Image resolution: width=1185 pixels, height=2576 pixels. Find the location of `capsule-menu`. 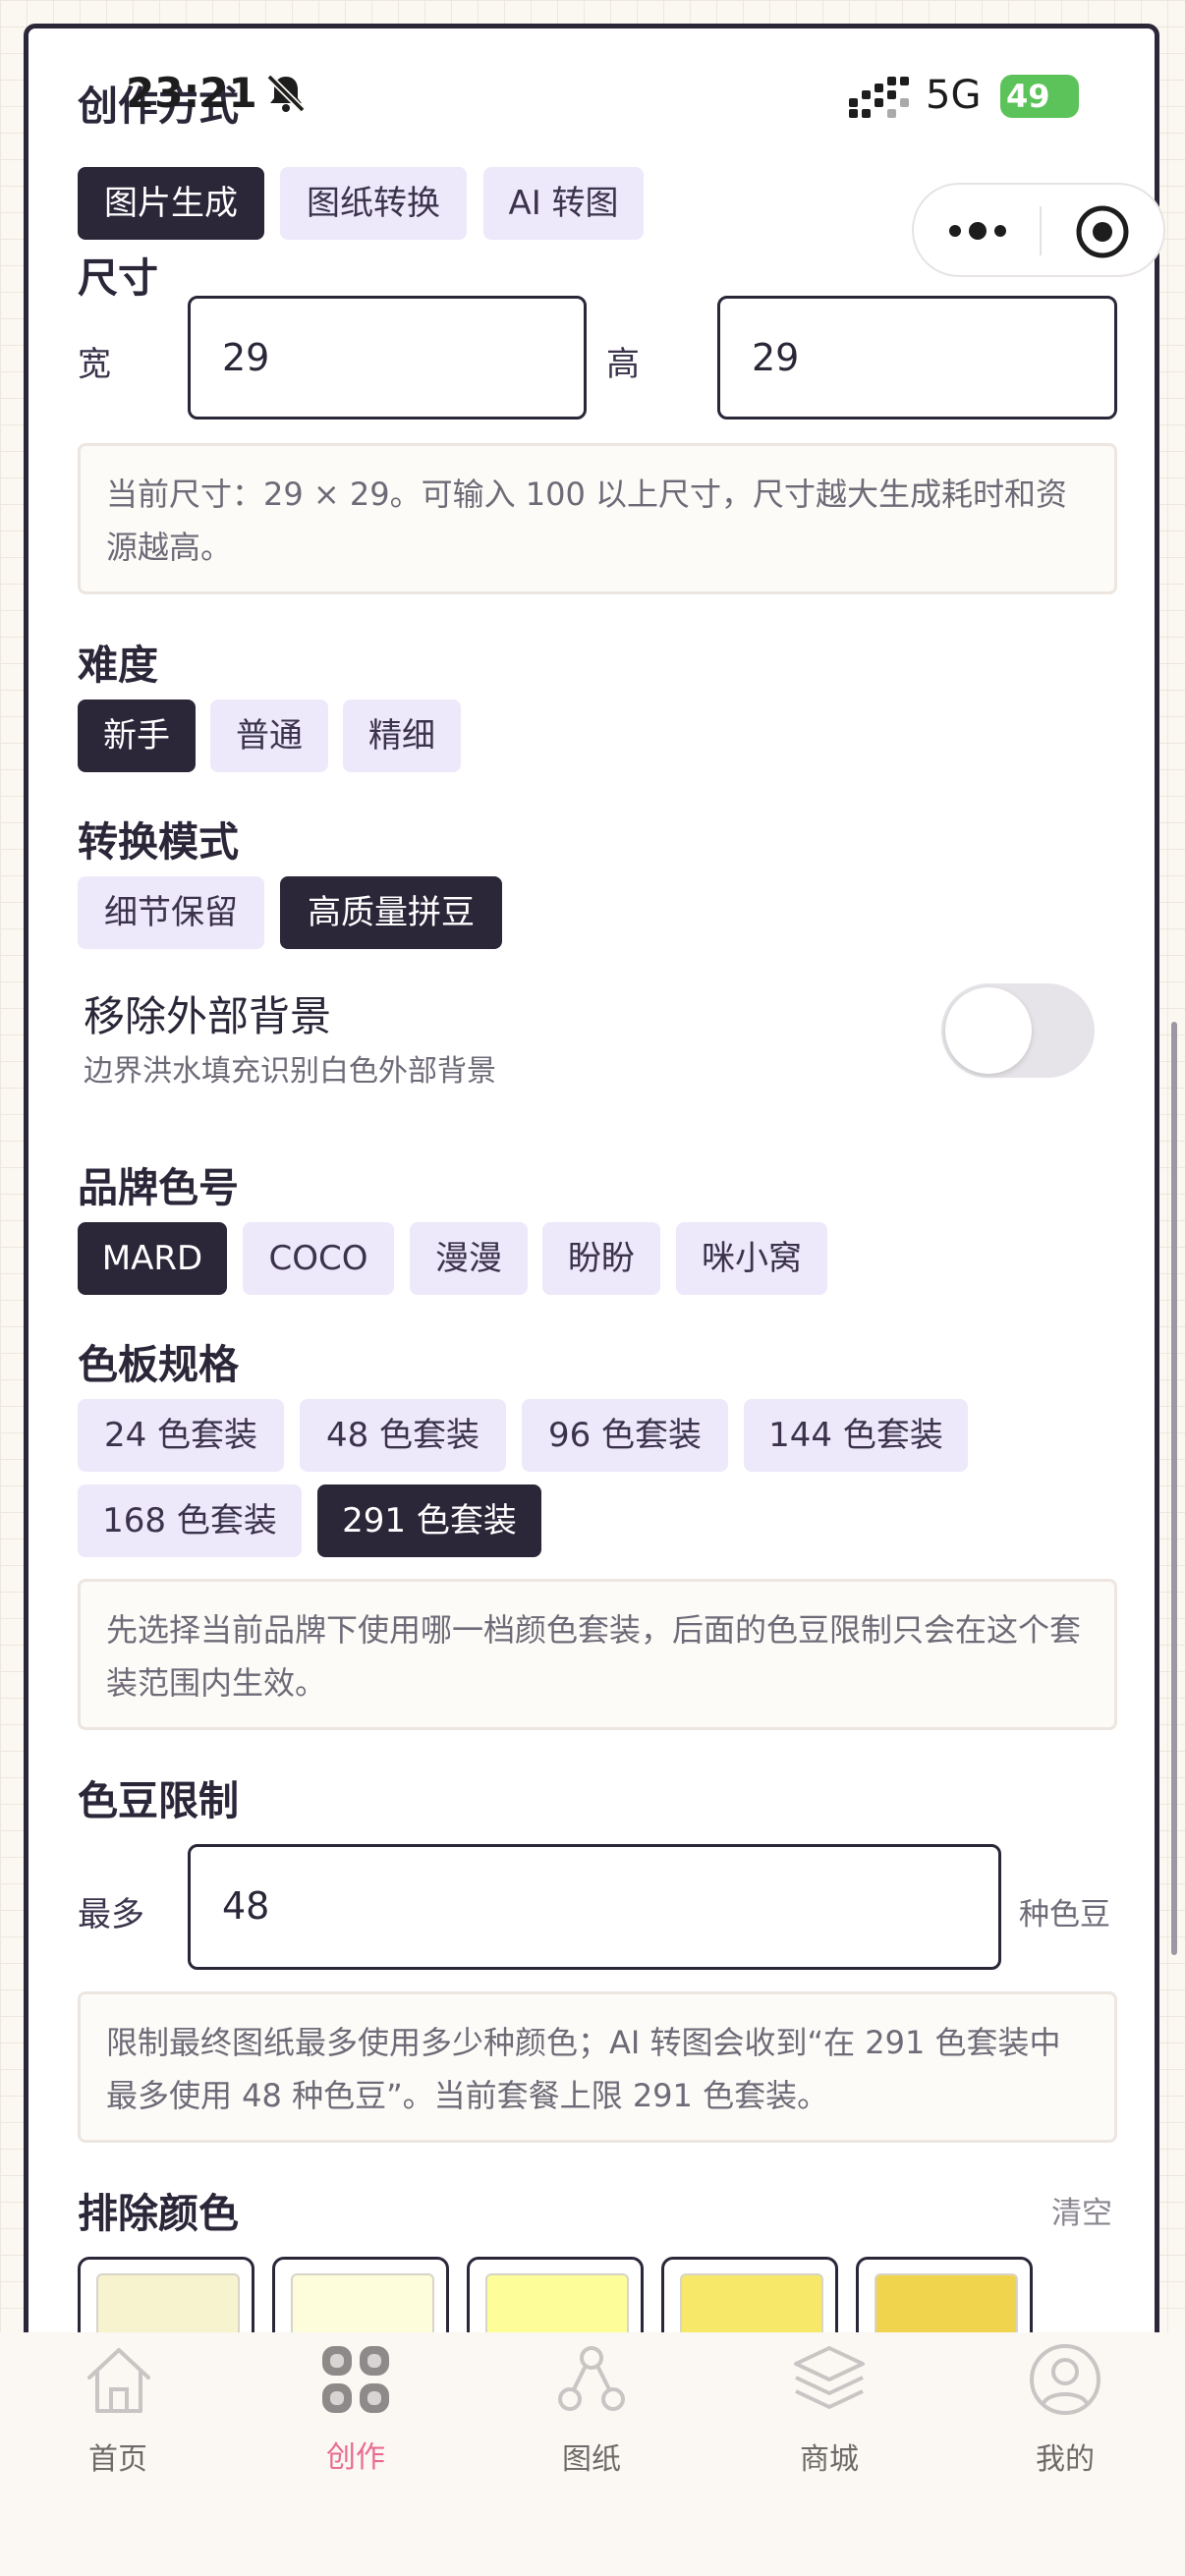

capsule-menu is located at coordinates (1038, 230).